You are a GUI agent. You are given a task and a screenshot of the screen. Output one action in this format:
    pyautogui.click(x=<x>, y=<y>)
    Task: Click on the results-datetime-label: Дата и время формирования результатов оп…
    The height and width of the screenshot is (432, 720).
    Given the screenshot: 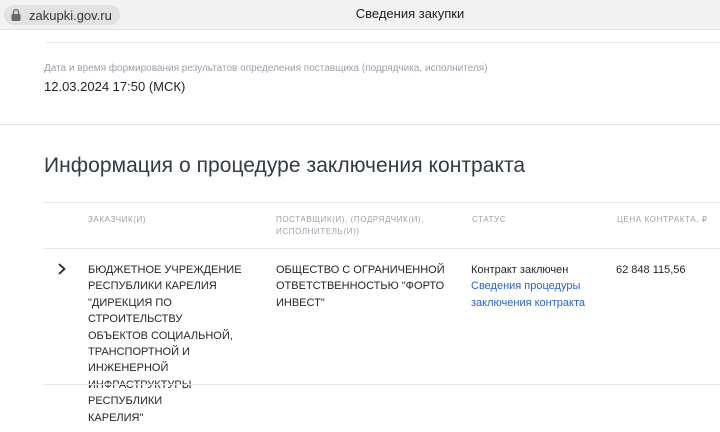 What is the action you would take?
    pyautogui.click(x=266, y=68)
    